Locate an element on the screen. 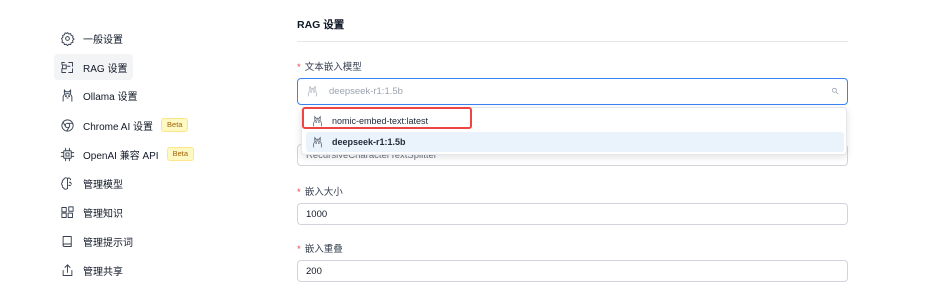 The width and height of the screenshot is (952, 287). sidebar-item-label: RAG 设置 is located at coordinates (105, 69).